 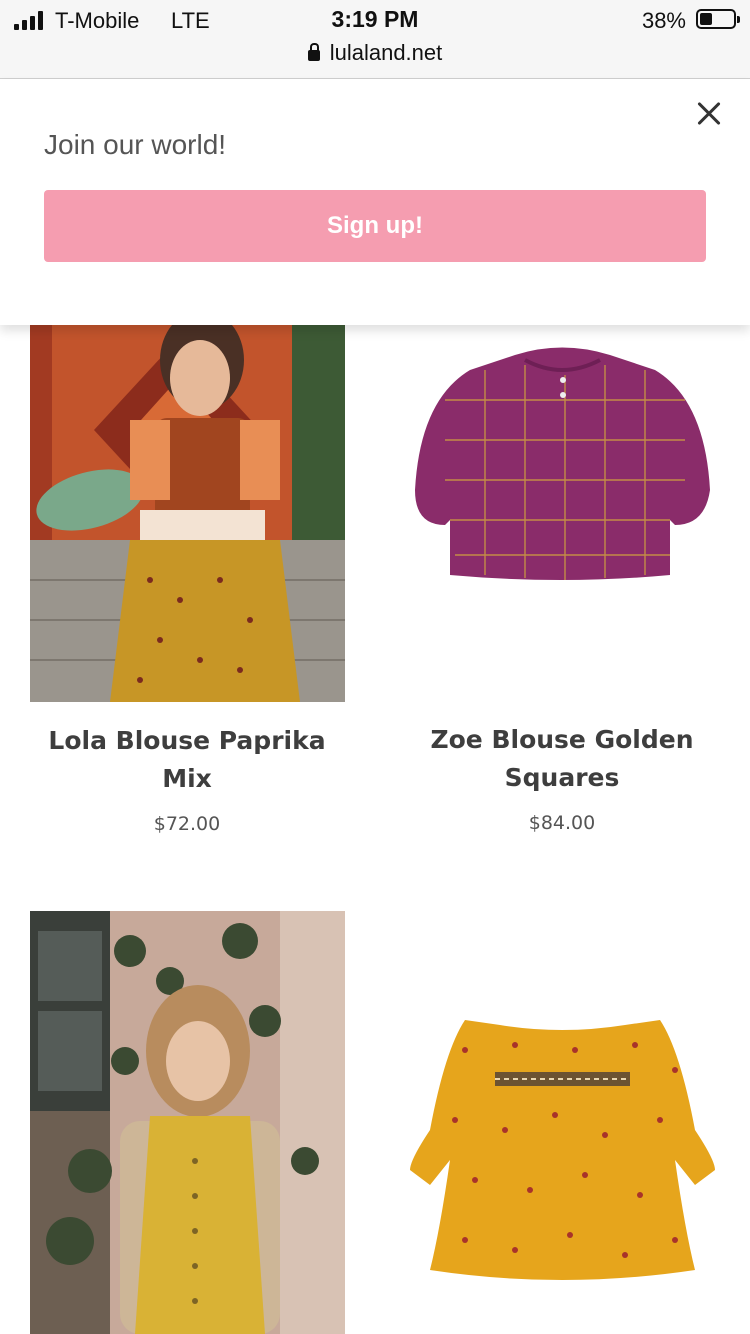 I want to click on signup-button: Sign up!, so click(x=375, y=226).